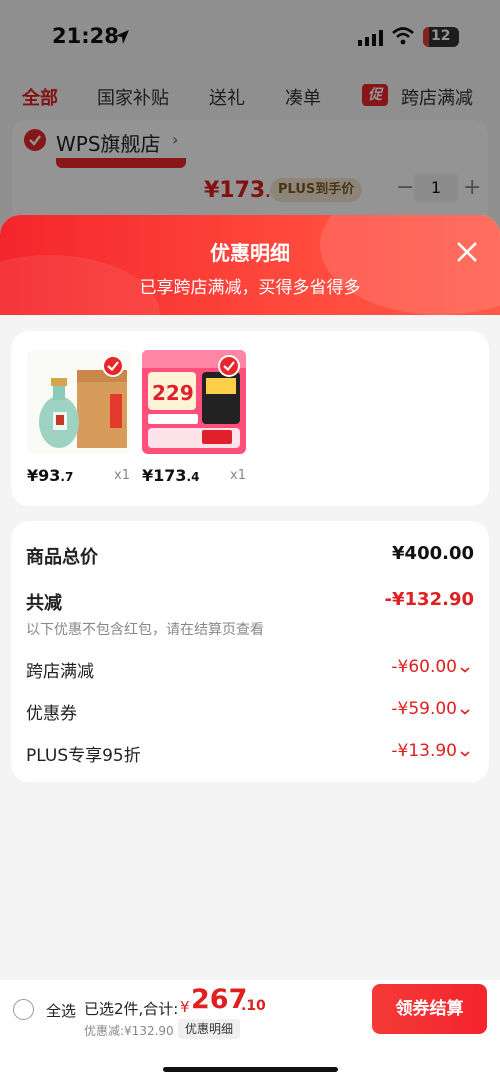 The width and height of the screenshot is (500, 1083). What do you see at coordinates (23, 1009) in the screenshot?
I see `select-all-checkbox` at bounding box center [23, 1009].